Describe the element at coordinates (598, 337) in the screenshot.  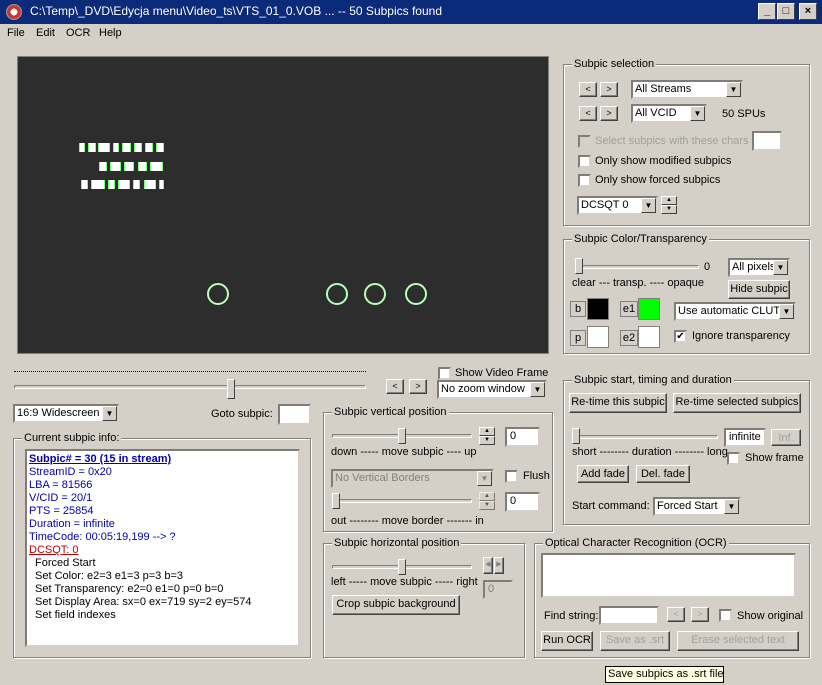
I see `p-color-swatch` at that location.